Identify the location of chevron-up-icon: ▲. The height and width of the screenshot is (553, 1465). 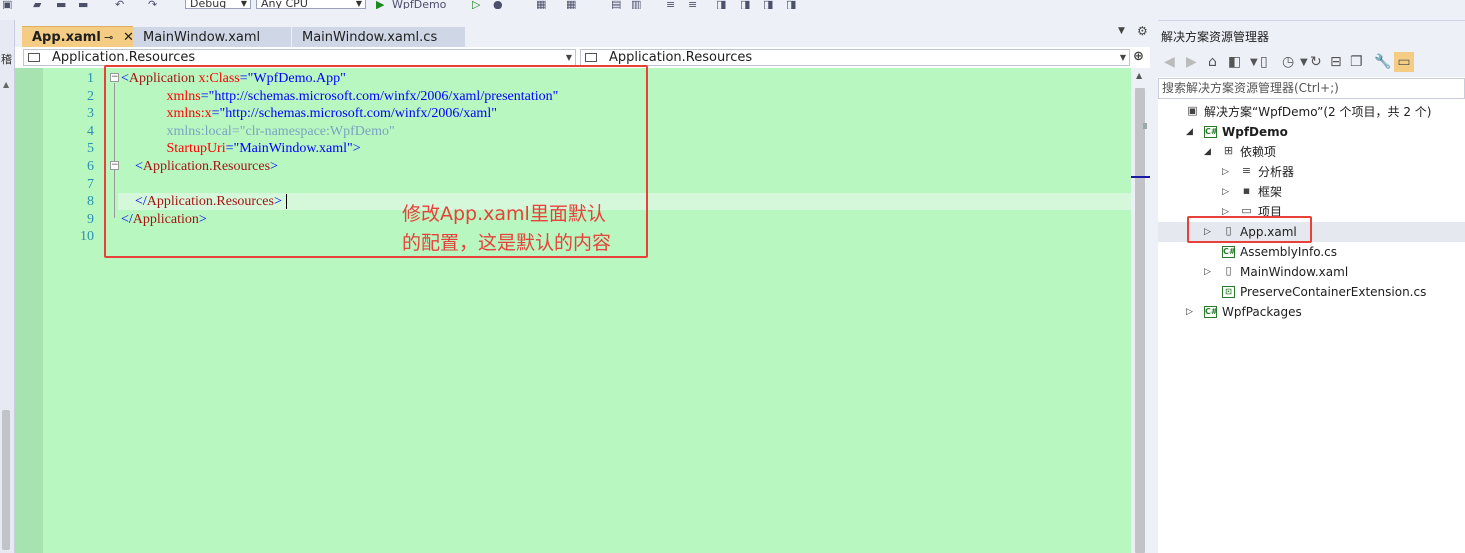
(6, 84).